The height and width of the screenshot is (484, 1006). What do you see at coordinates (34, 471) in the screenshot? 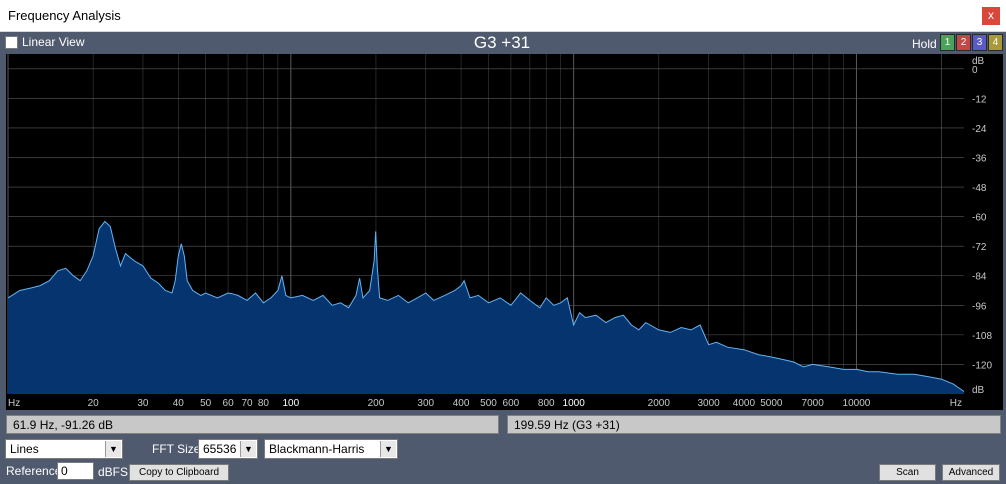
I see `reference-label: Reference` at bounding box center [34, 471].